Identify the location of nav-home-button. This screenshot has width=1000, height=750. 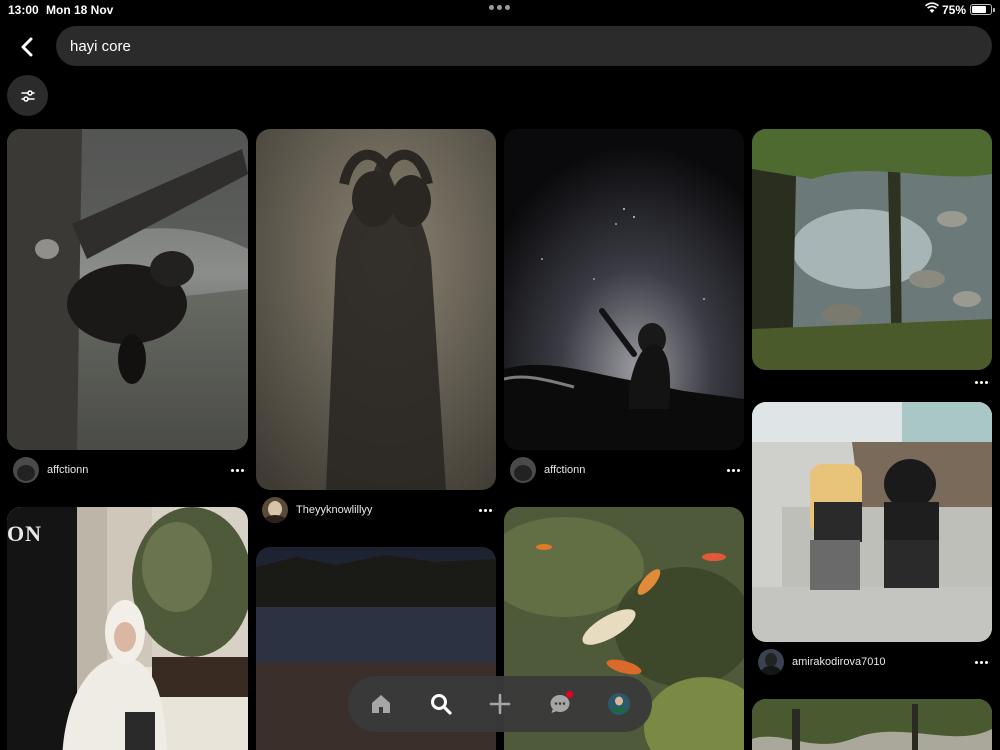
(381, 704).